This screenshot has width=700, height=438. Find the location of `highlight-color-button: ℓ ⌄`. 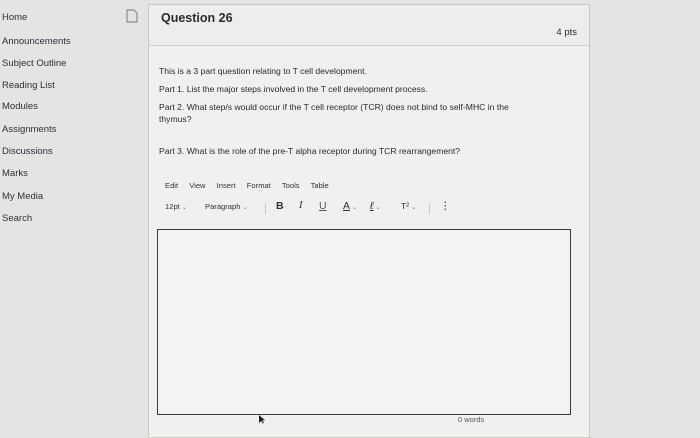

highlight-color-button: ℓ ⌄ is located at coordinates (375, 206).